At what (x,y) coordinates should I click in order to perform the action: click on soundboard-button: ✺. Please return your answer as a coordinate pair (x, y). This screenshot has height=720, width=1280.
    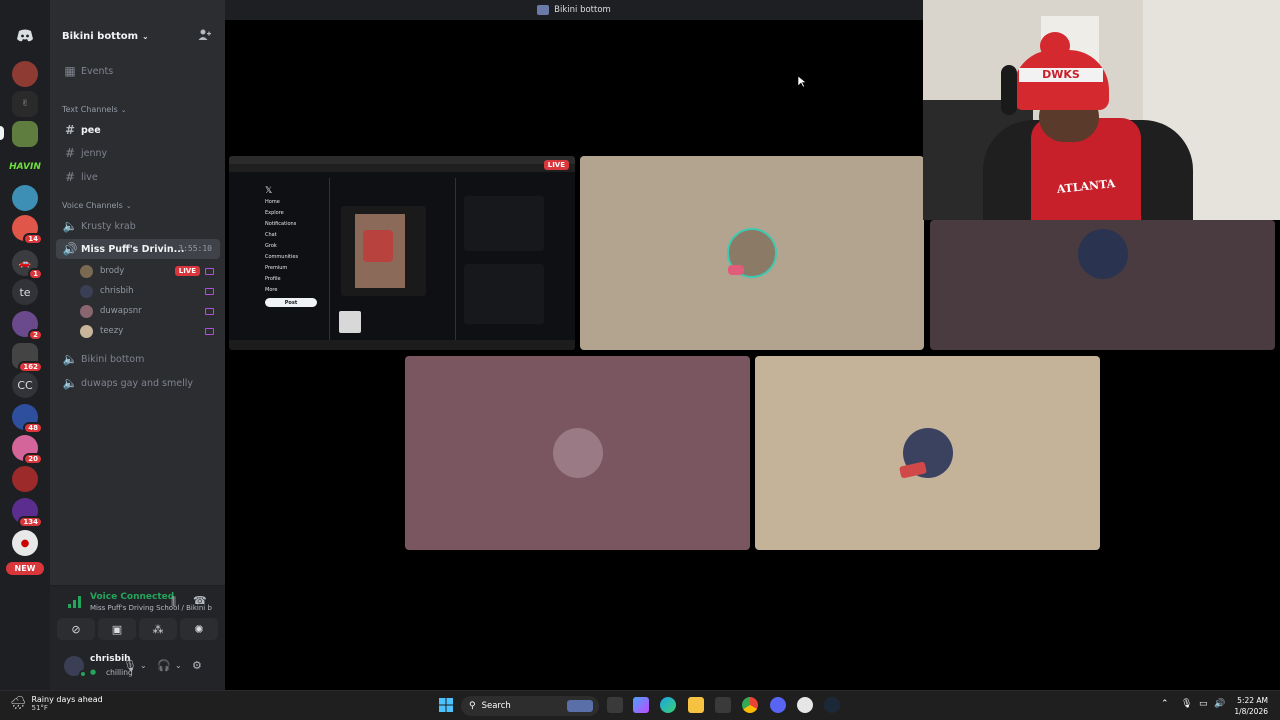
    Looking at the image, I should click on (199, 629).